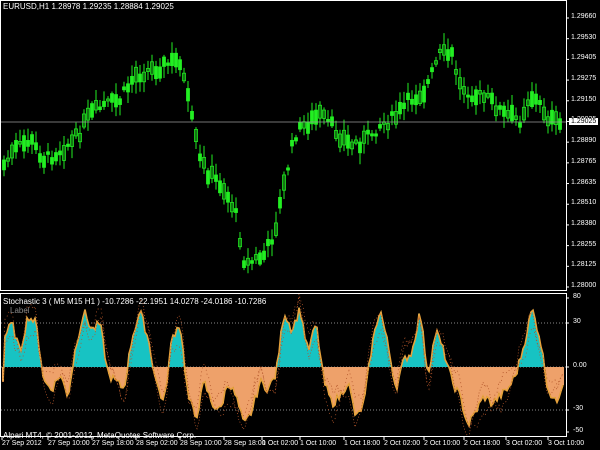  I want to click on current-price-badge: 1.29025, so click(584, 121).